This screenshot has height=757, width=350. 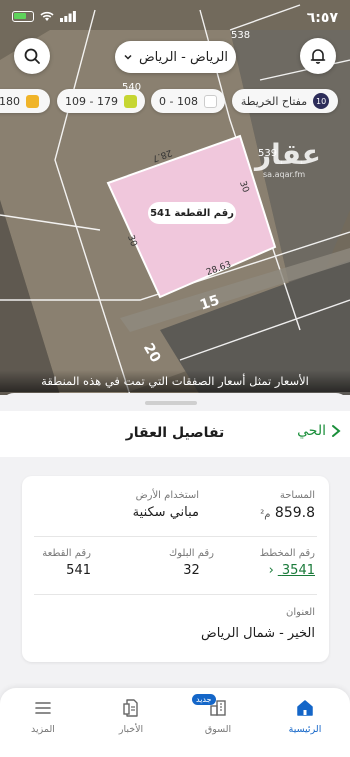 I want to click on back-label: الحي, so click(x=311, y=431).